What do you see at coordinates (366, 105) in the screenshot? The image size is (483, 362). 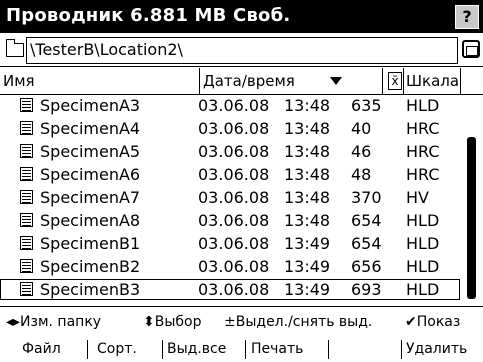 I see `item-value: 635` at bounding box center [366, 105].